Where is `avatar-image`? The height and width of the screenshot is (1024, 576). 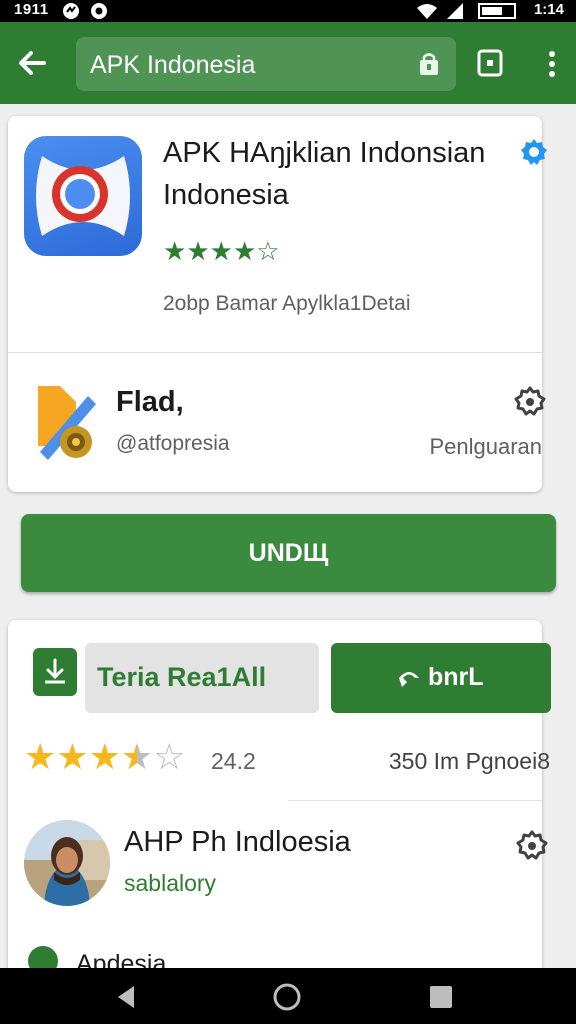 avatar-image is located at coordinates (67, 863).